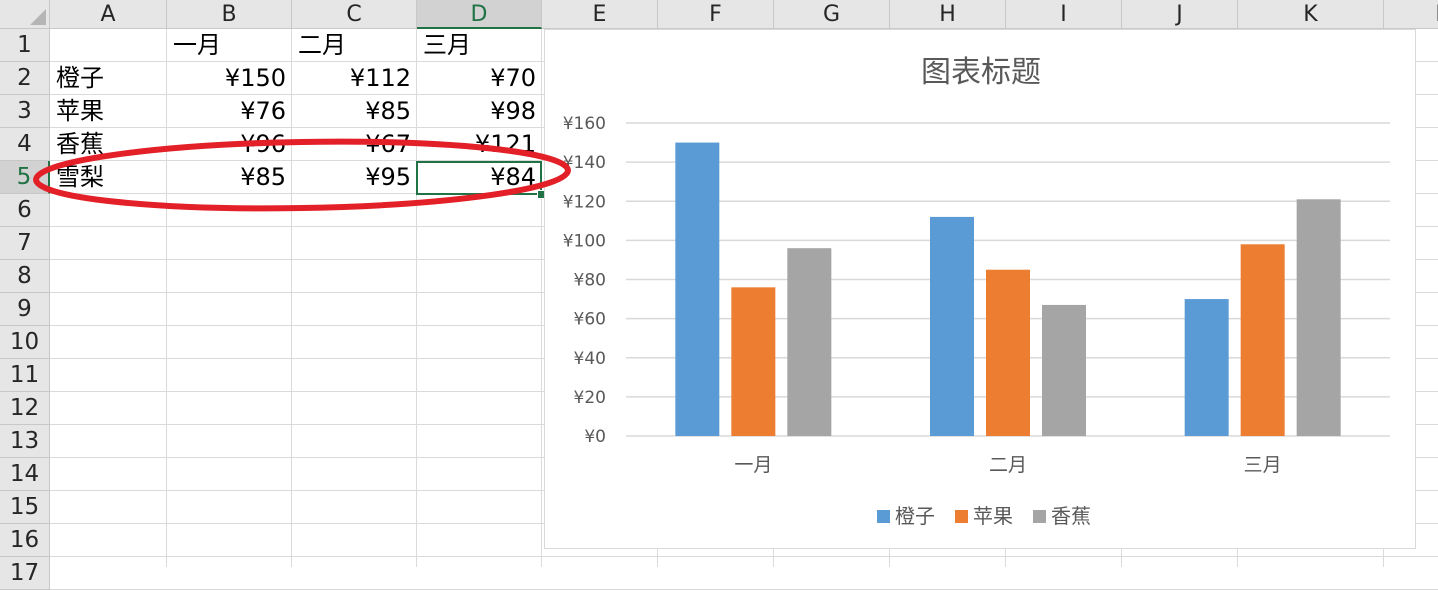 The width and height of the screenshot is (1438, 590). I want to click on row-header-7: 7, so click(25, 243).